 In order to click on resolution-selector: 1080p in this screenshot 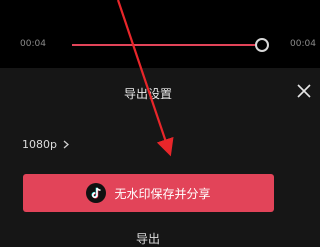, I will do `click(45, 144)`.